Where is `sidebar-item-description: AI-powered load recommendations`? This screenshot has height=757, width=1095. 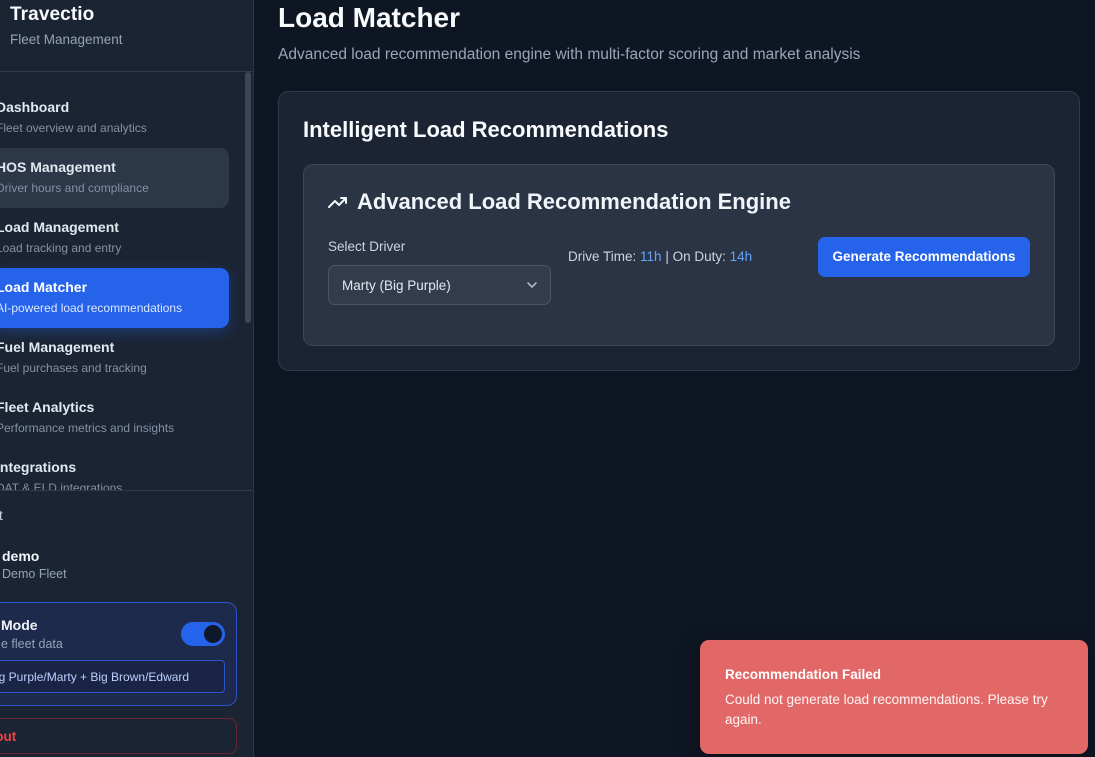 sidebar-item-description: AI-powered load recommendations is located at coordinates (91, 308).